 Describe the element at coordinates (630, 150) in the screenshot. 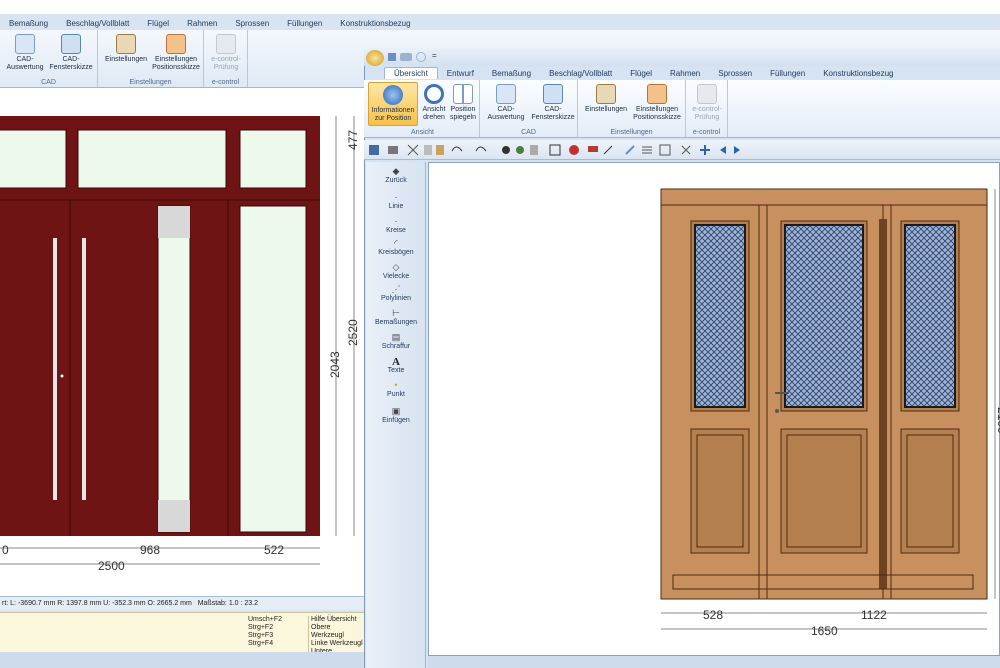

I see `line-tool-icon` at that location.